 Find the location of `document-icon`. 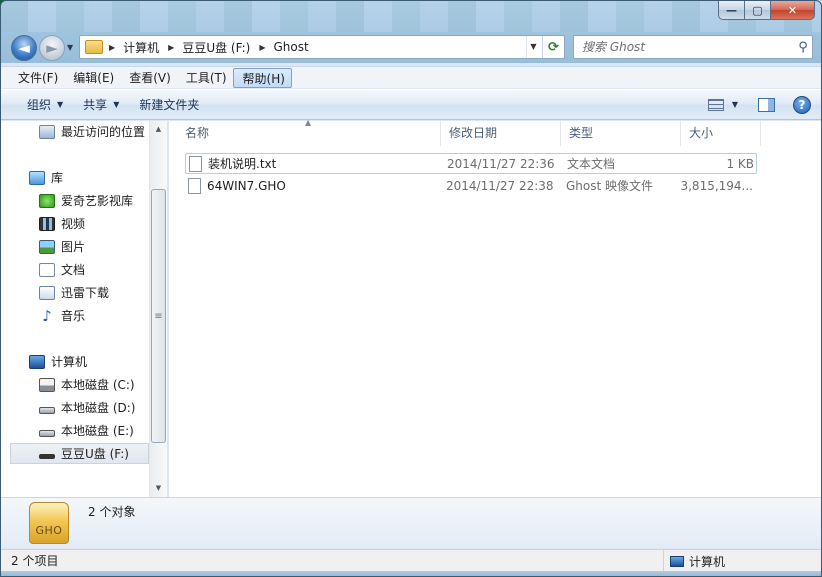

document-icon is located at coordinates (47, 269).